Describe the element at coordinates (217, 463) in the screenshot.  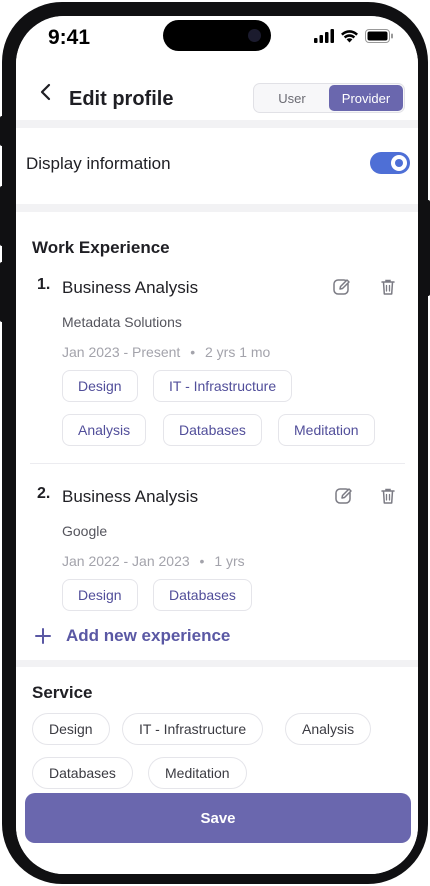
I see `divider` at that location.